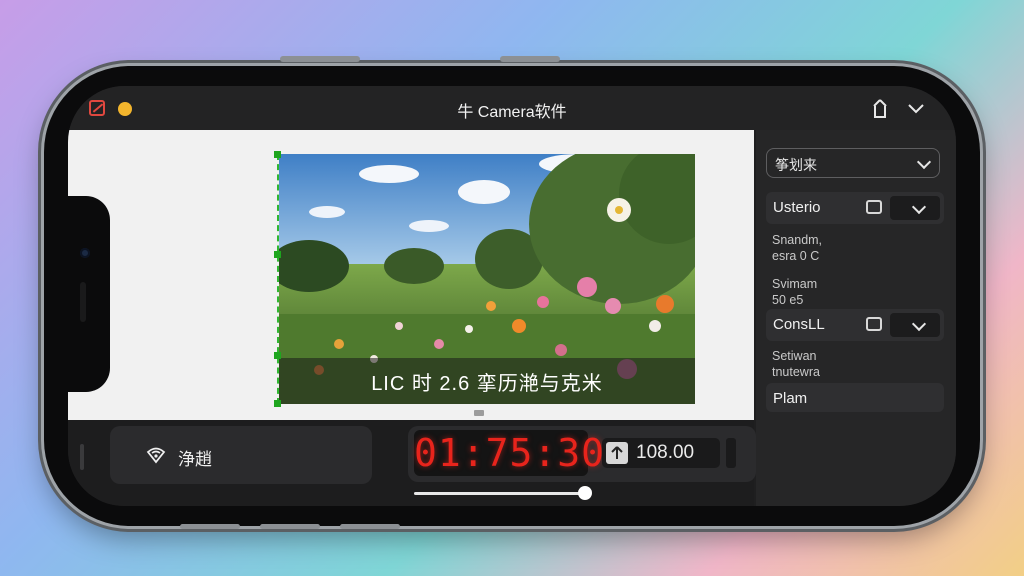 The image size is (1024, 576). I want to click on mode-label: 浄趙, so click(195, 459).